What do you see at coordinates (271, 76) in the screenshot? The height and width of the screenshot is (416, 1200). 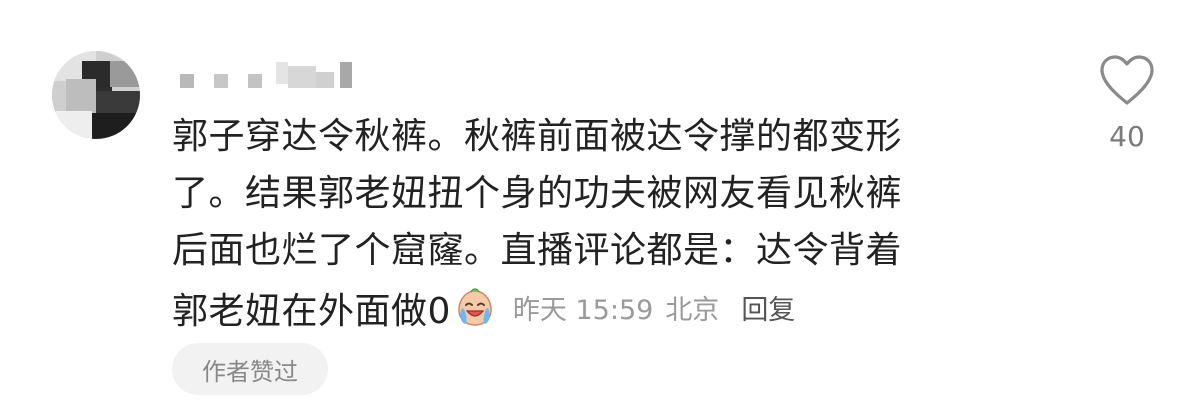 I see `username-redacted` at bounding box center [271, 76].